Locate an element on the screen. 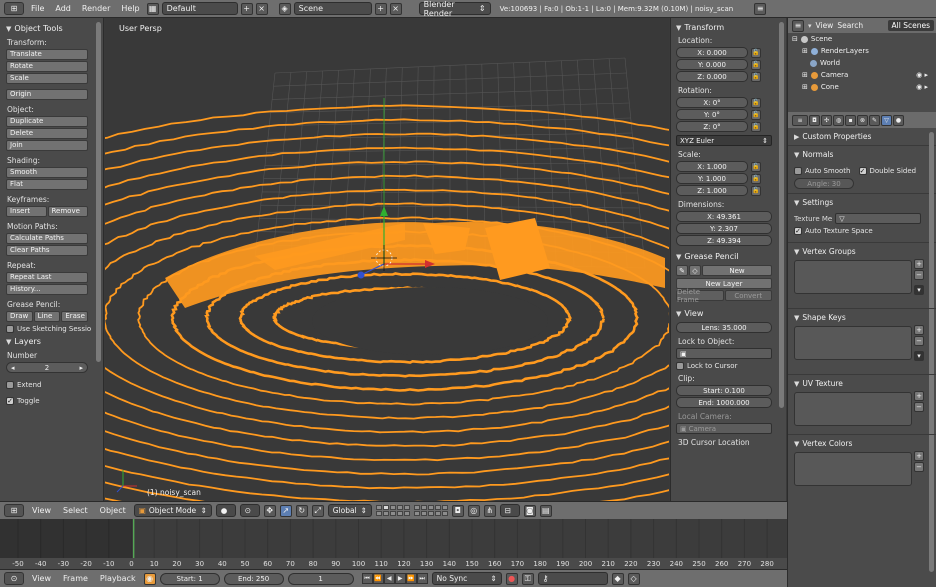  render-engine-selector: Blender Render ⇕ is located at coordinates (454, 9).